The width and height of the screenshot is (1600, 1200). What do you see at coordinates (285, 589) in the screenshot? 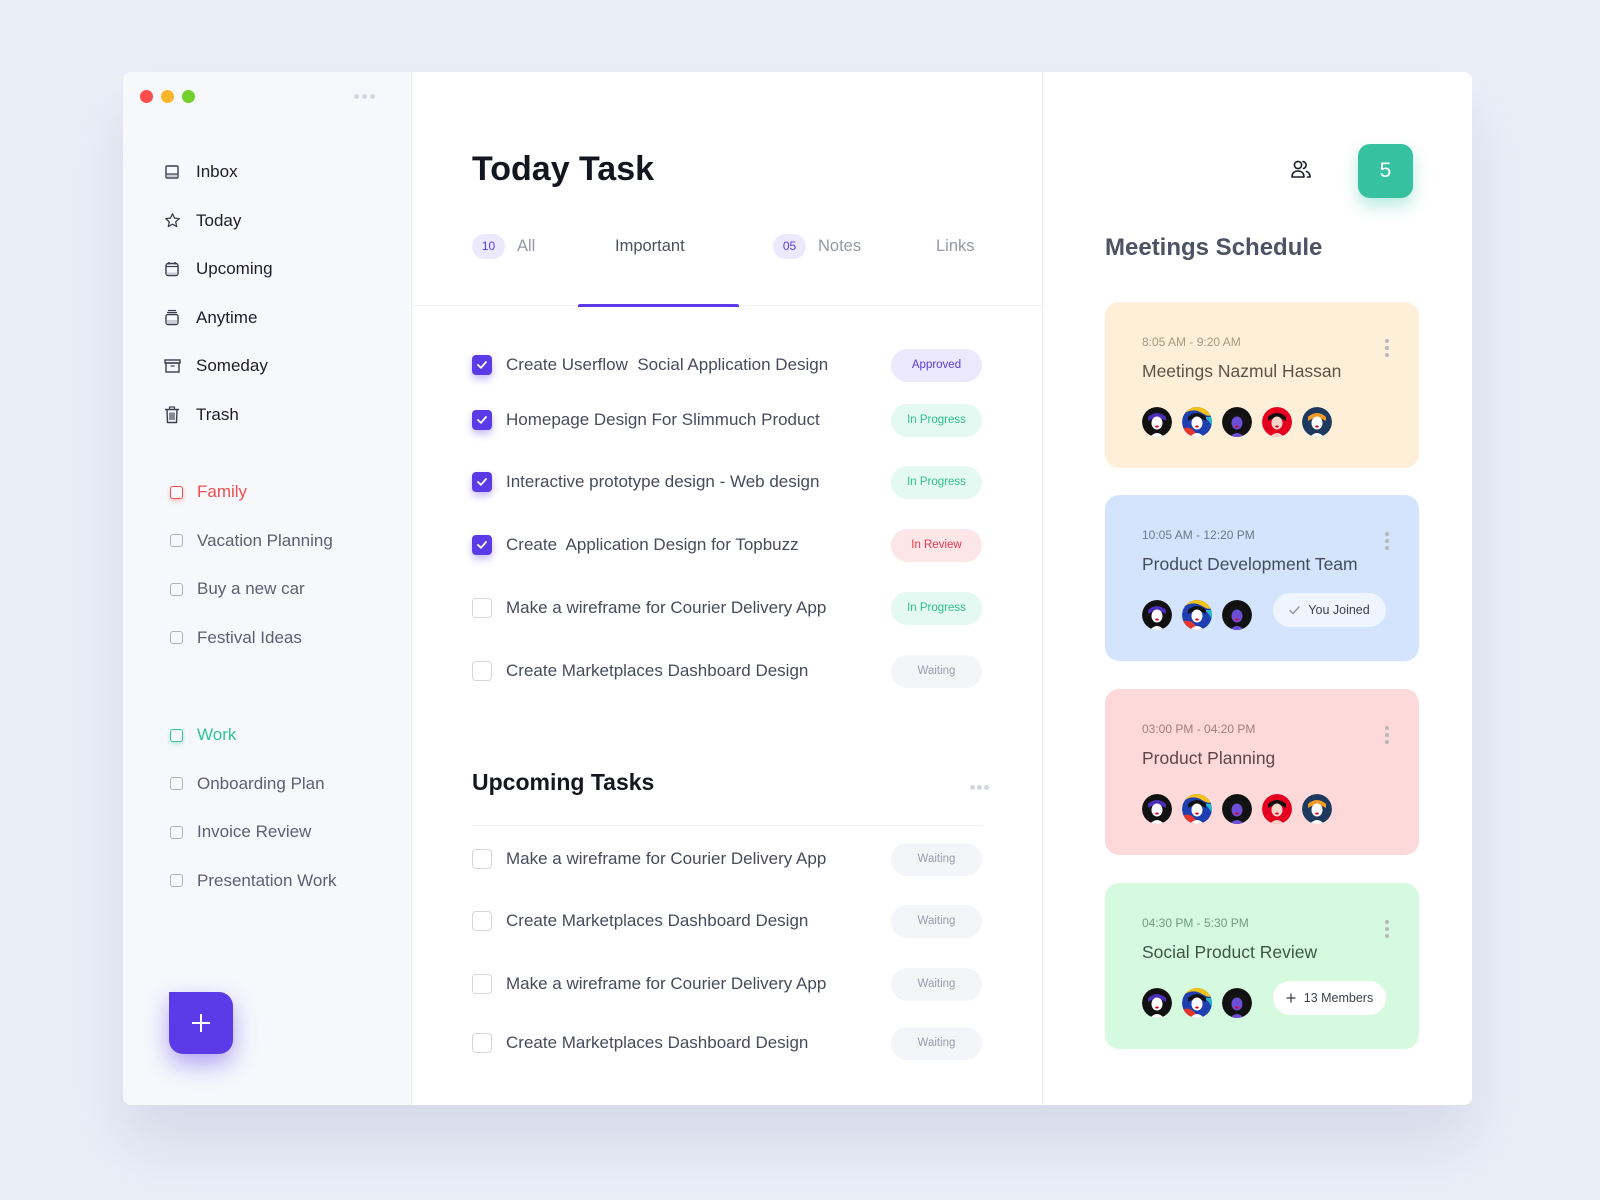
I see `sidebar-list-item-buy-a-new-car: Buy a new car` at bounding box center [285, 589].